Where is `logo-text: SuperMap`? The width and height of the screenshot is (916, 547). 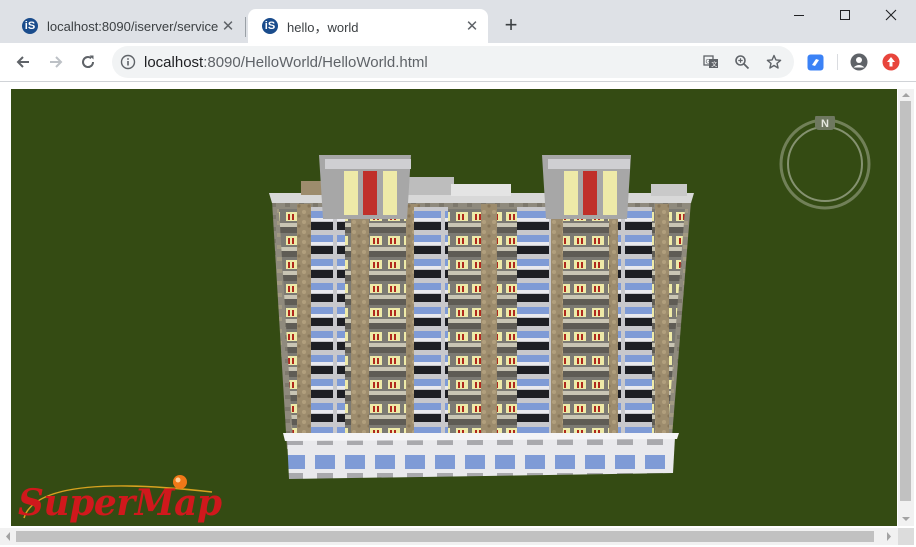
logo-text: SuperMap is located at coordinates (120, 503).